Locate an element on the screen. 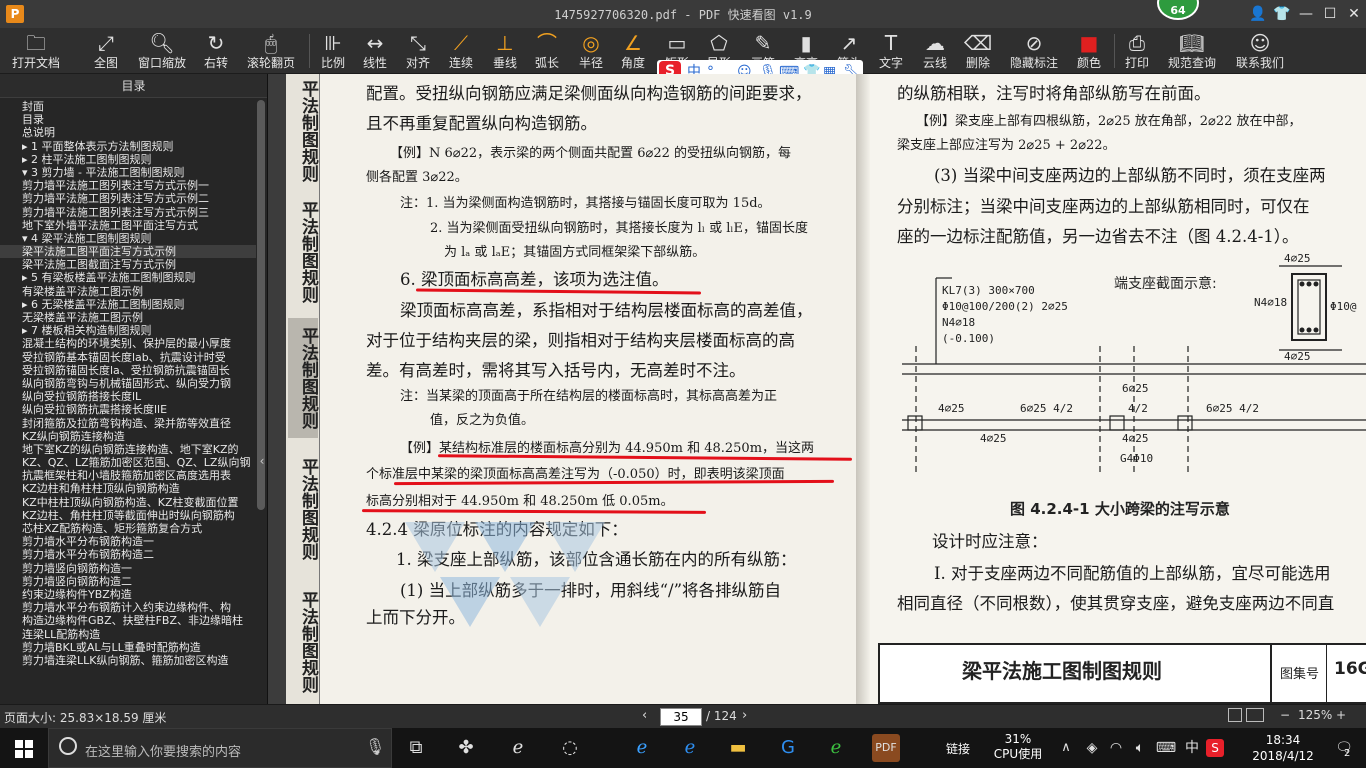  next-page-button: › is located at coordinates (744, 715).